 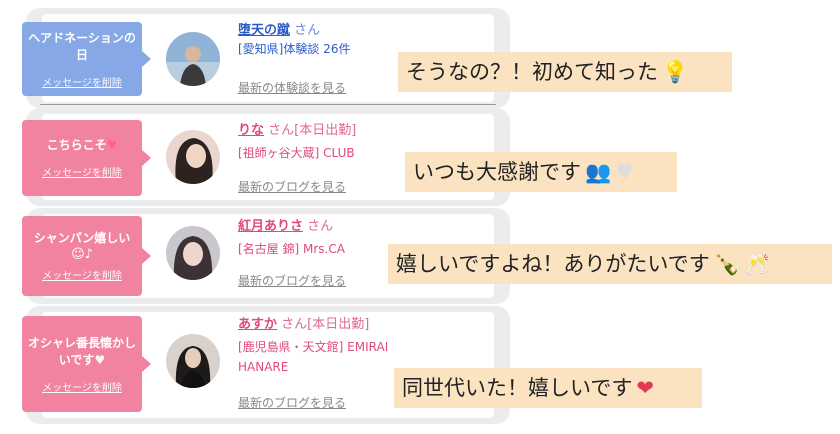 What do you see at coordinates (81, 351) in the screenshot?
I see `message-text: オシャレ番長懐かしいです♥` at bounding box center [81, 351].